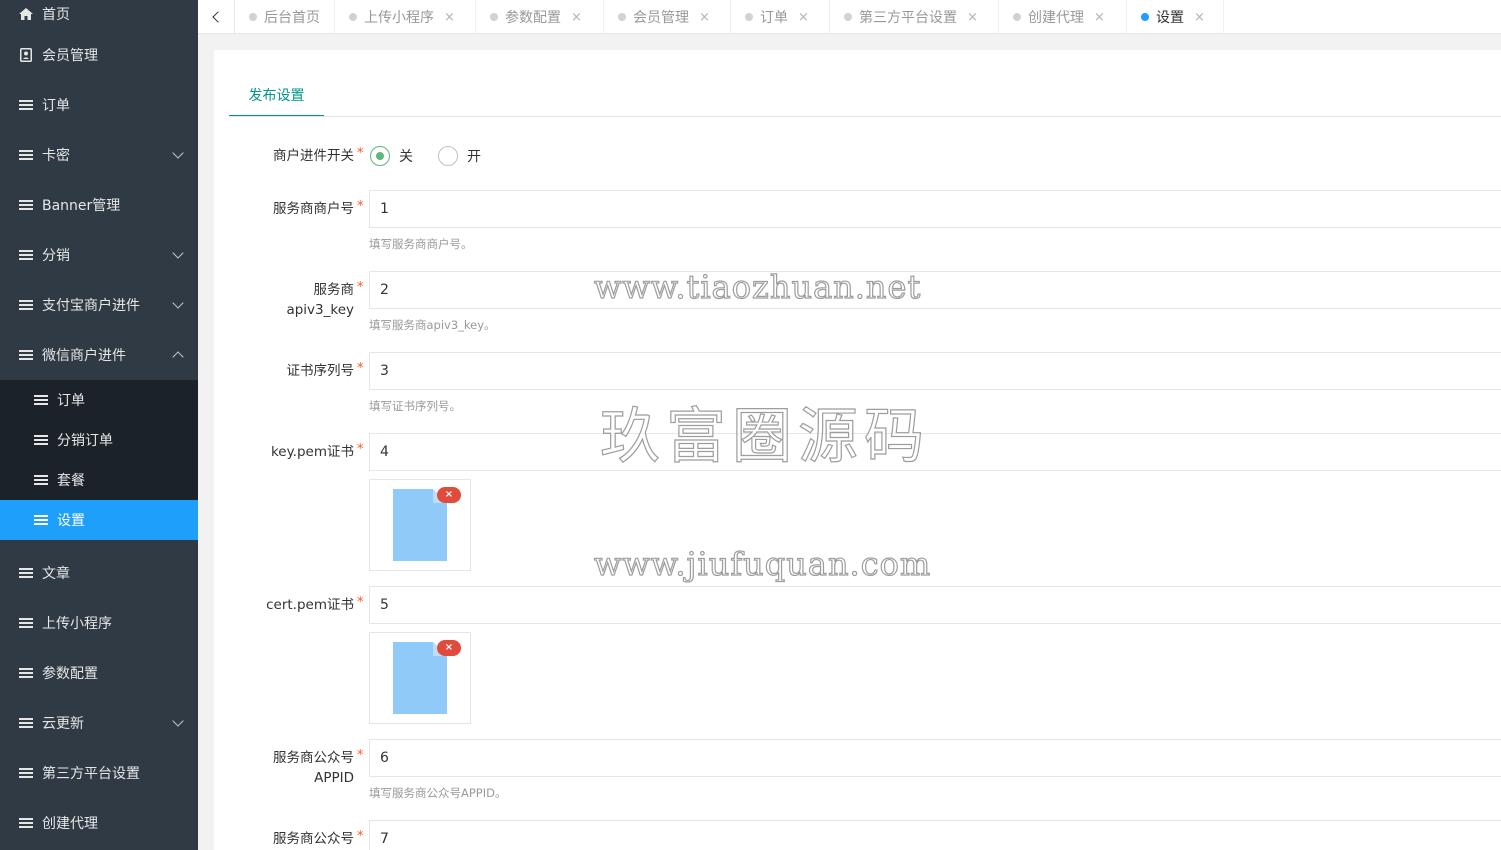  I want to click on sidebar-item-wechat-merchant: 微信商户进件, so click(99, 355).